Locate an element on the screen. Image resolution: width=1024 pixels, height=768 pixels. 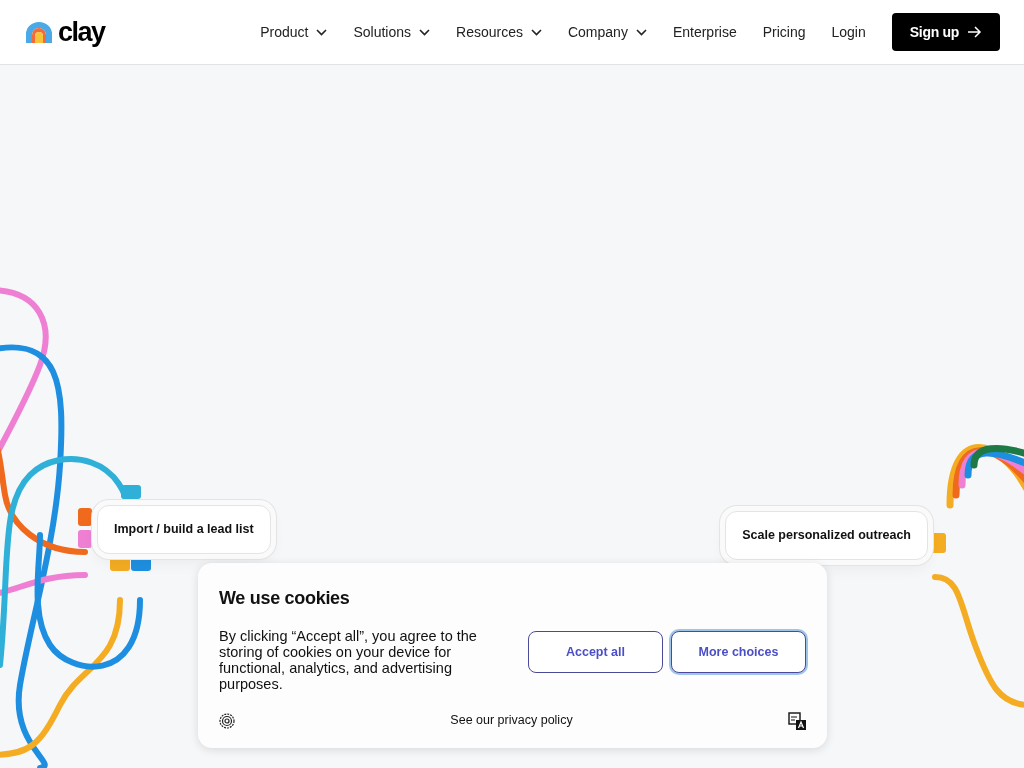
nav-menu-item: Solutions is located at coordinates (392, 32).